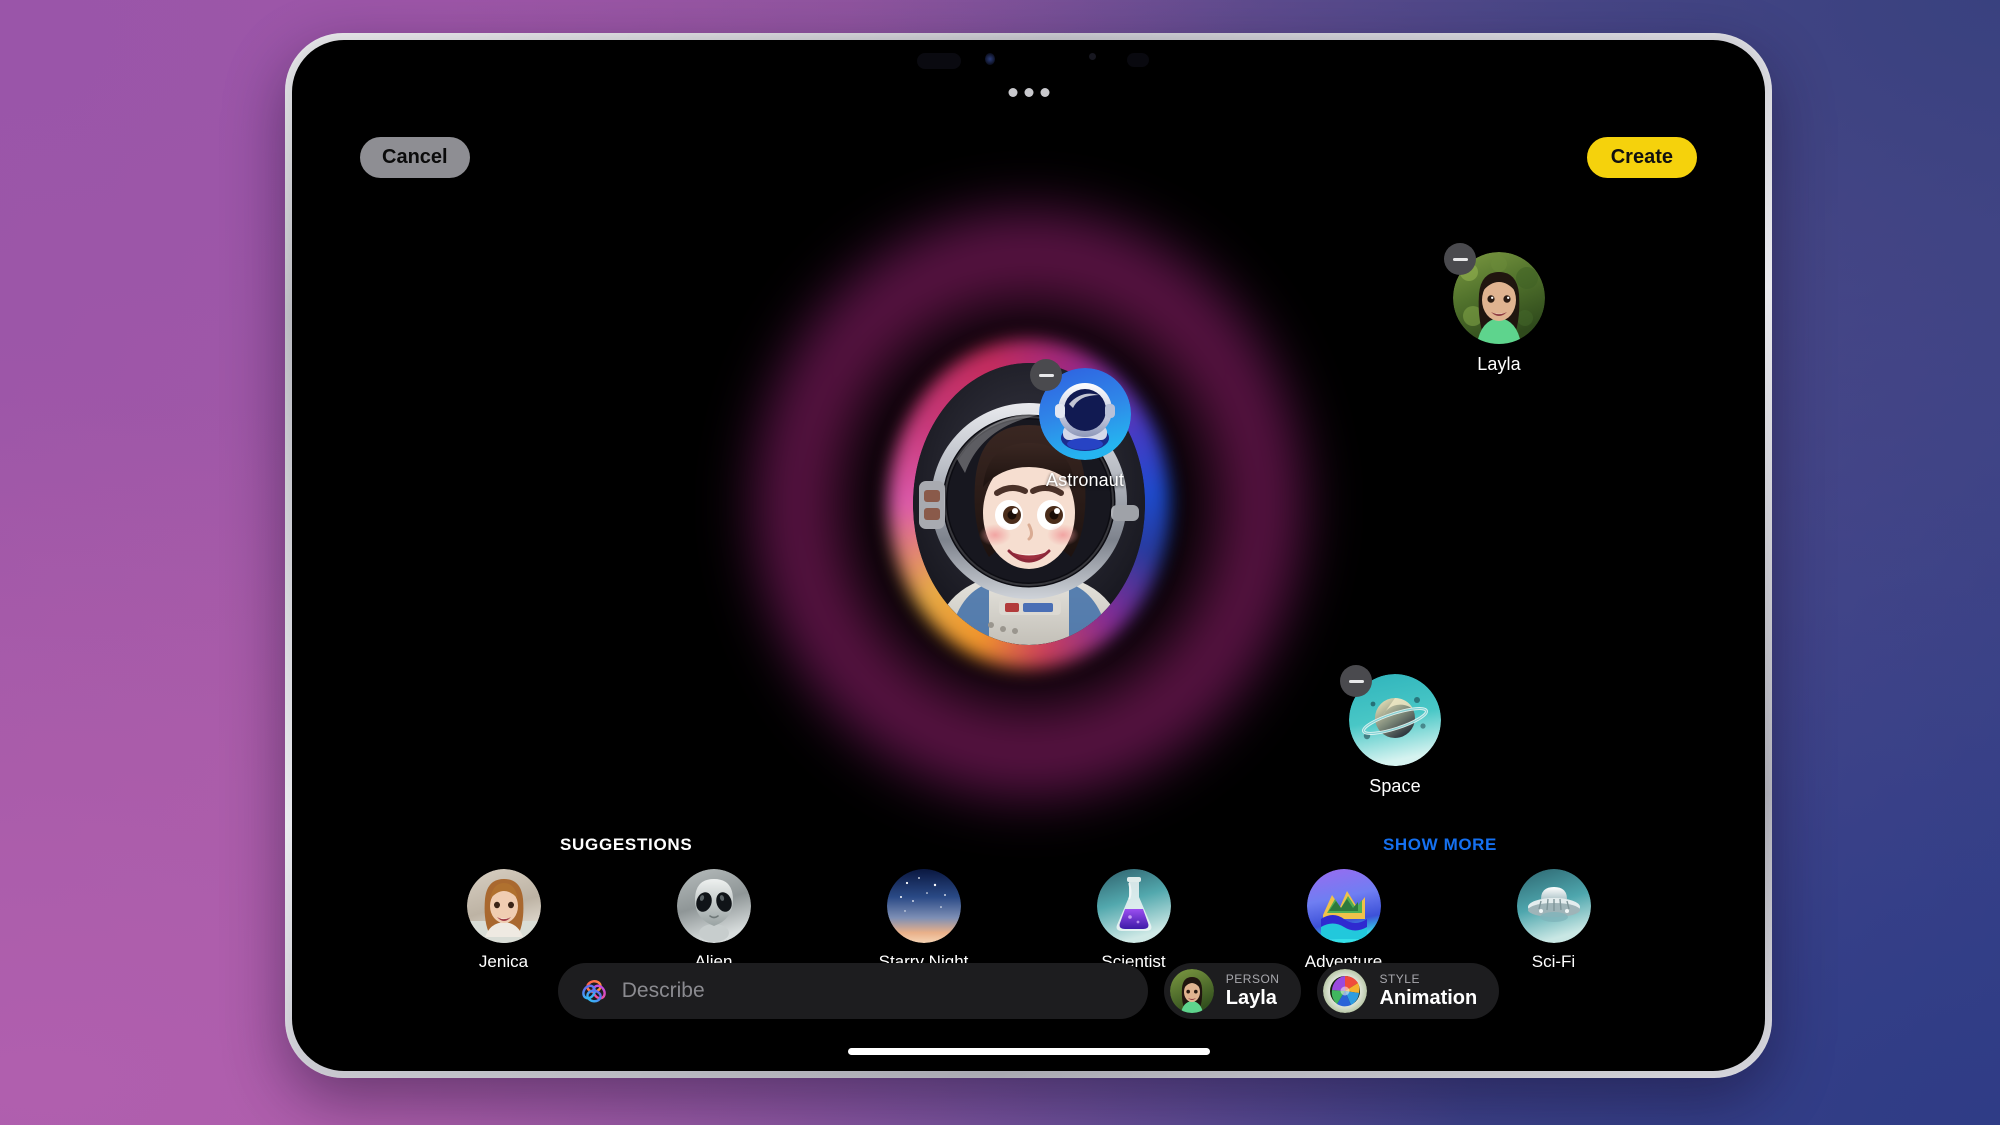 The height and width of the screenshot is (1125, 2000). I want to click on starry-sky-icon, so click(923, 906).